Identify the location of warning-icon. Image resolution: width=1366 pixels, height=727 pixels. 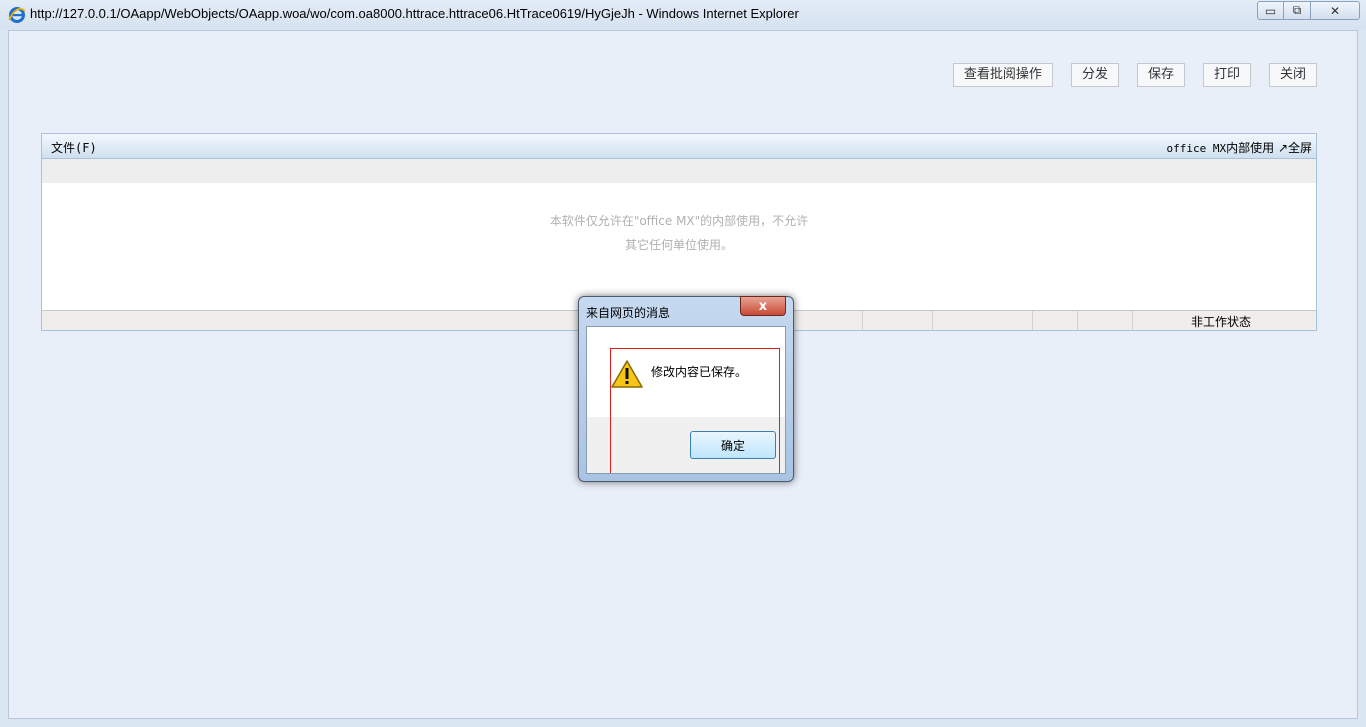
(627, 374).